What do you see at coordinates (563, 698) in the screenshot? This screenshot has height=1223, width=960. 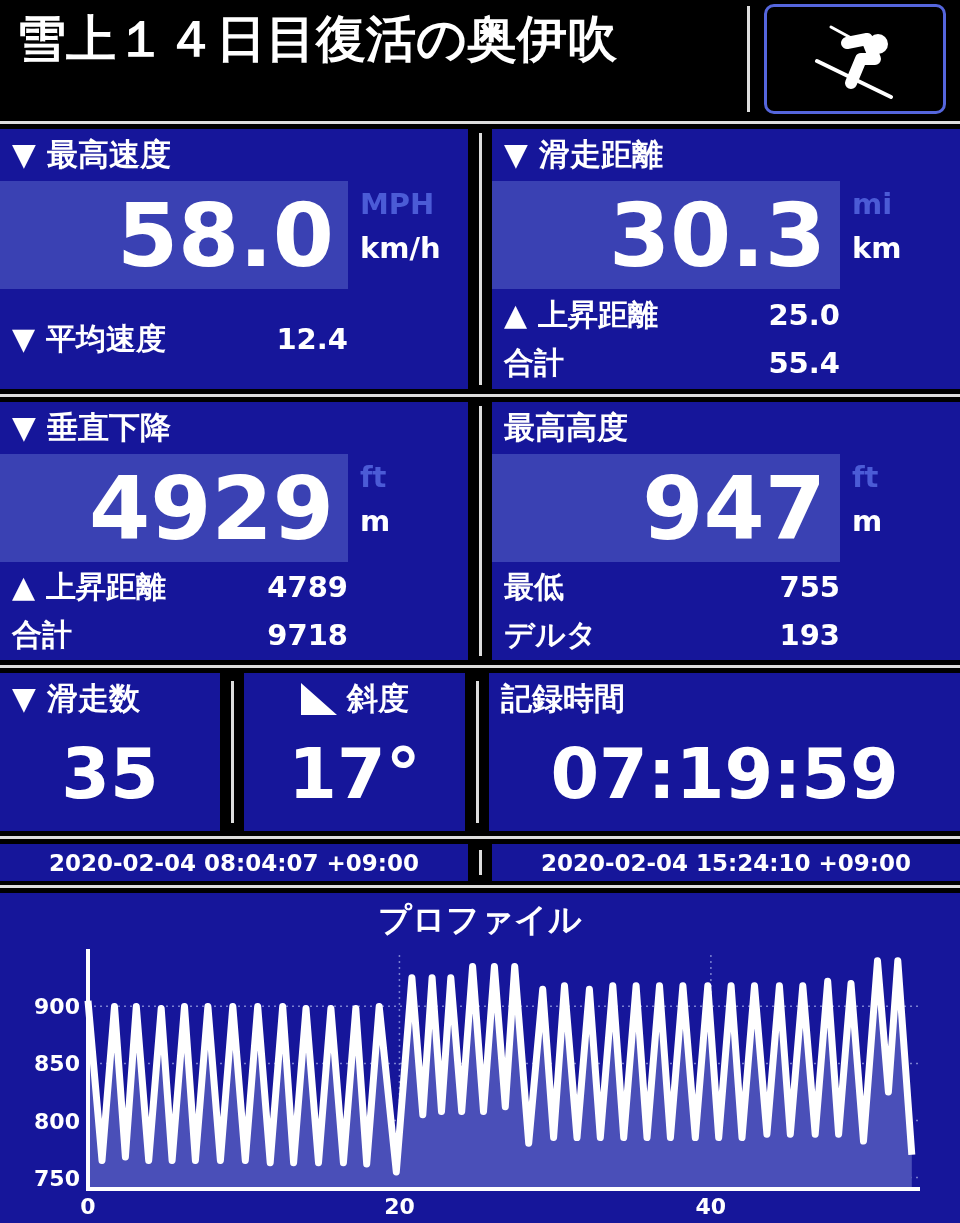 I see `panel-title: 記録時間` at bounding box center [563, 698].